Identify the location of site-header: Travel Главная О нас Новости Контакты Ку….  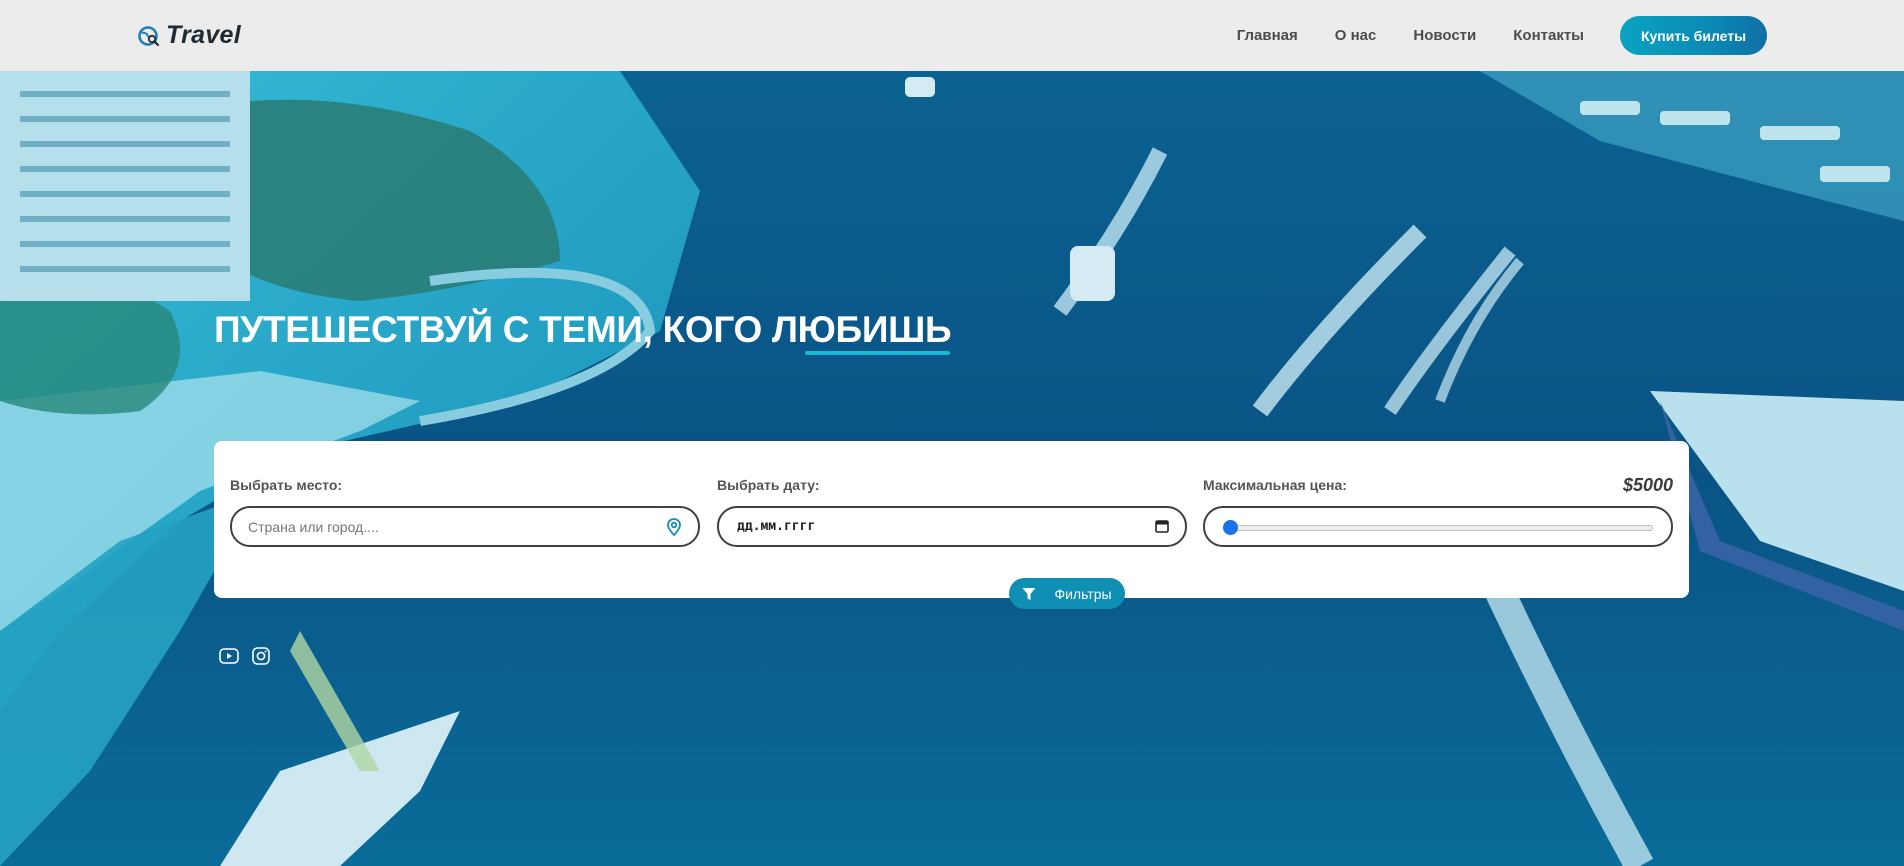
(952, 35).